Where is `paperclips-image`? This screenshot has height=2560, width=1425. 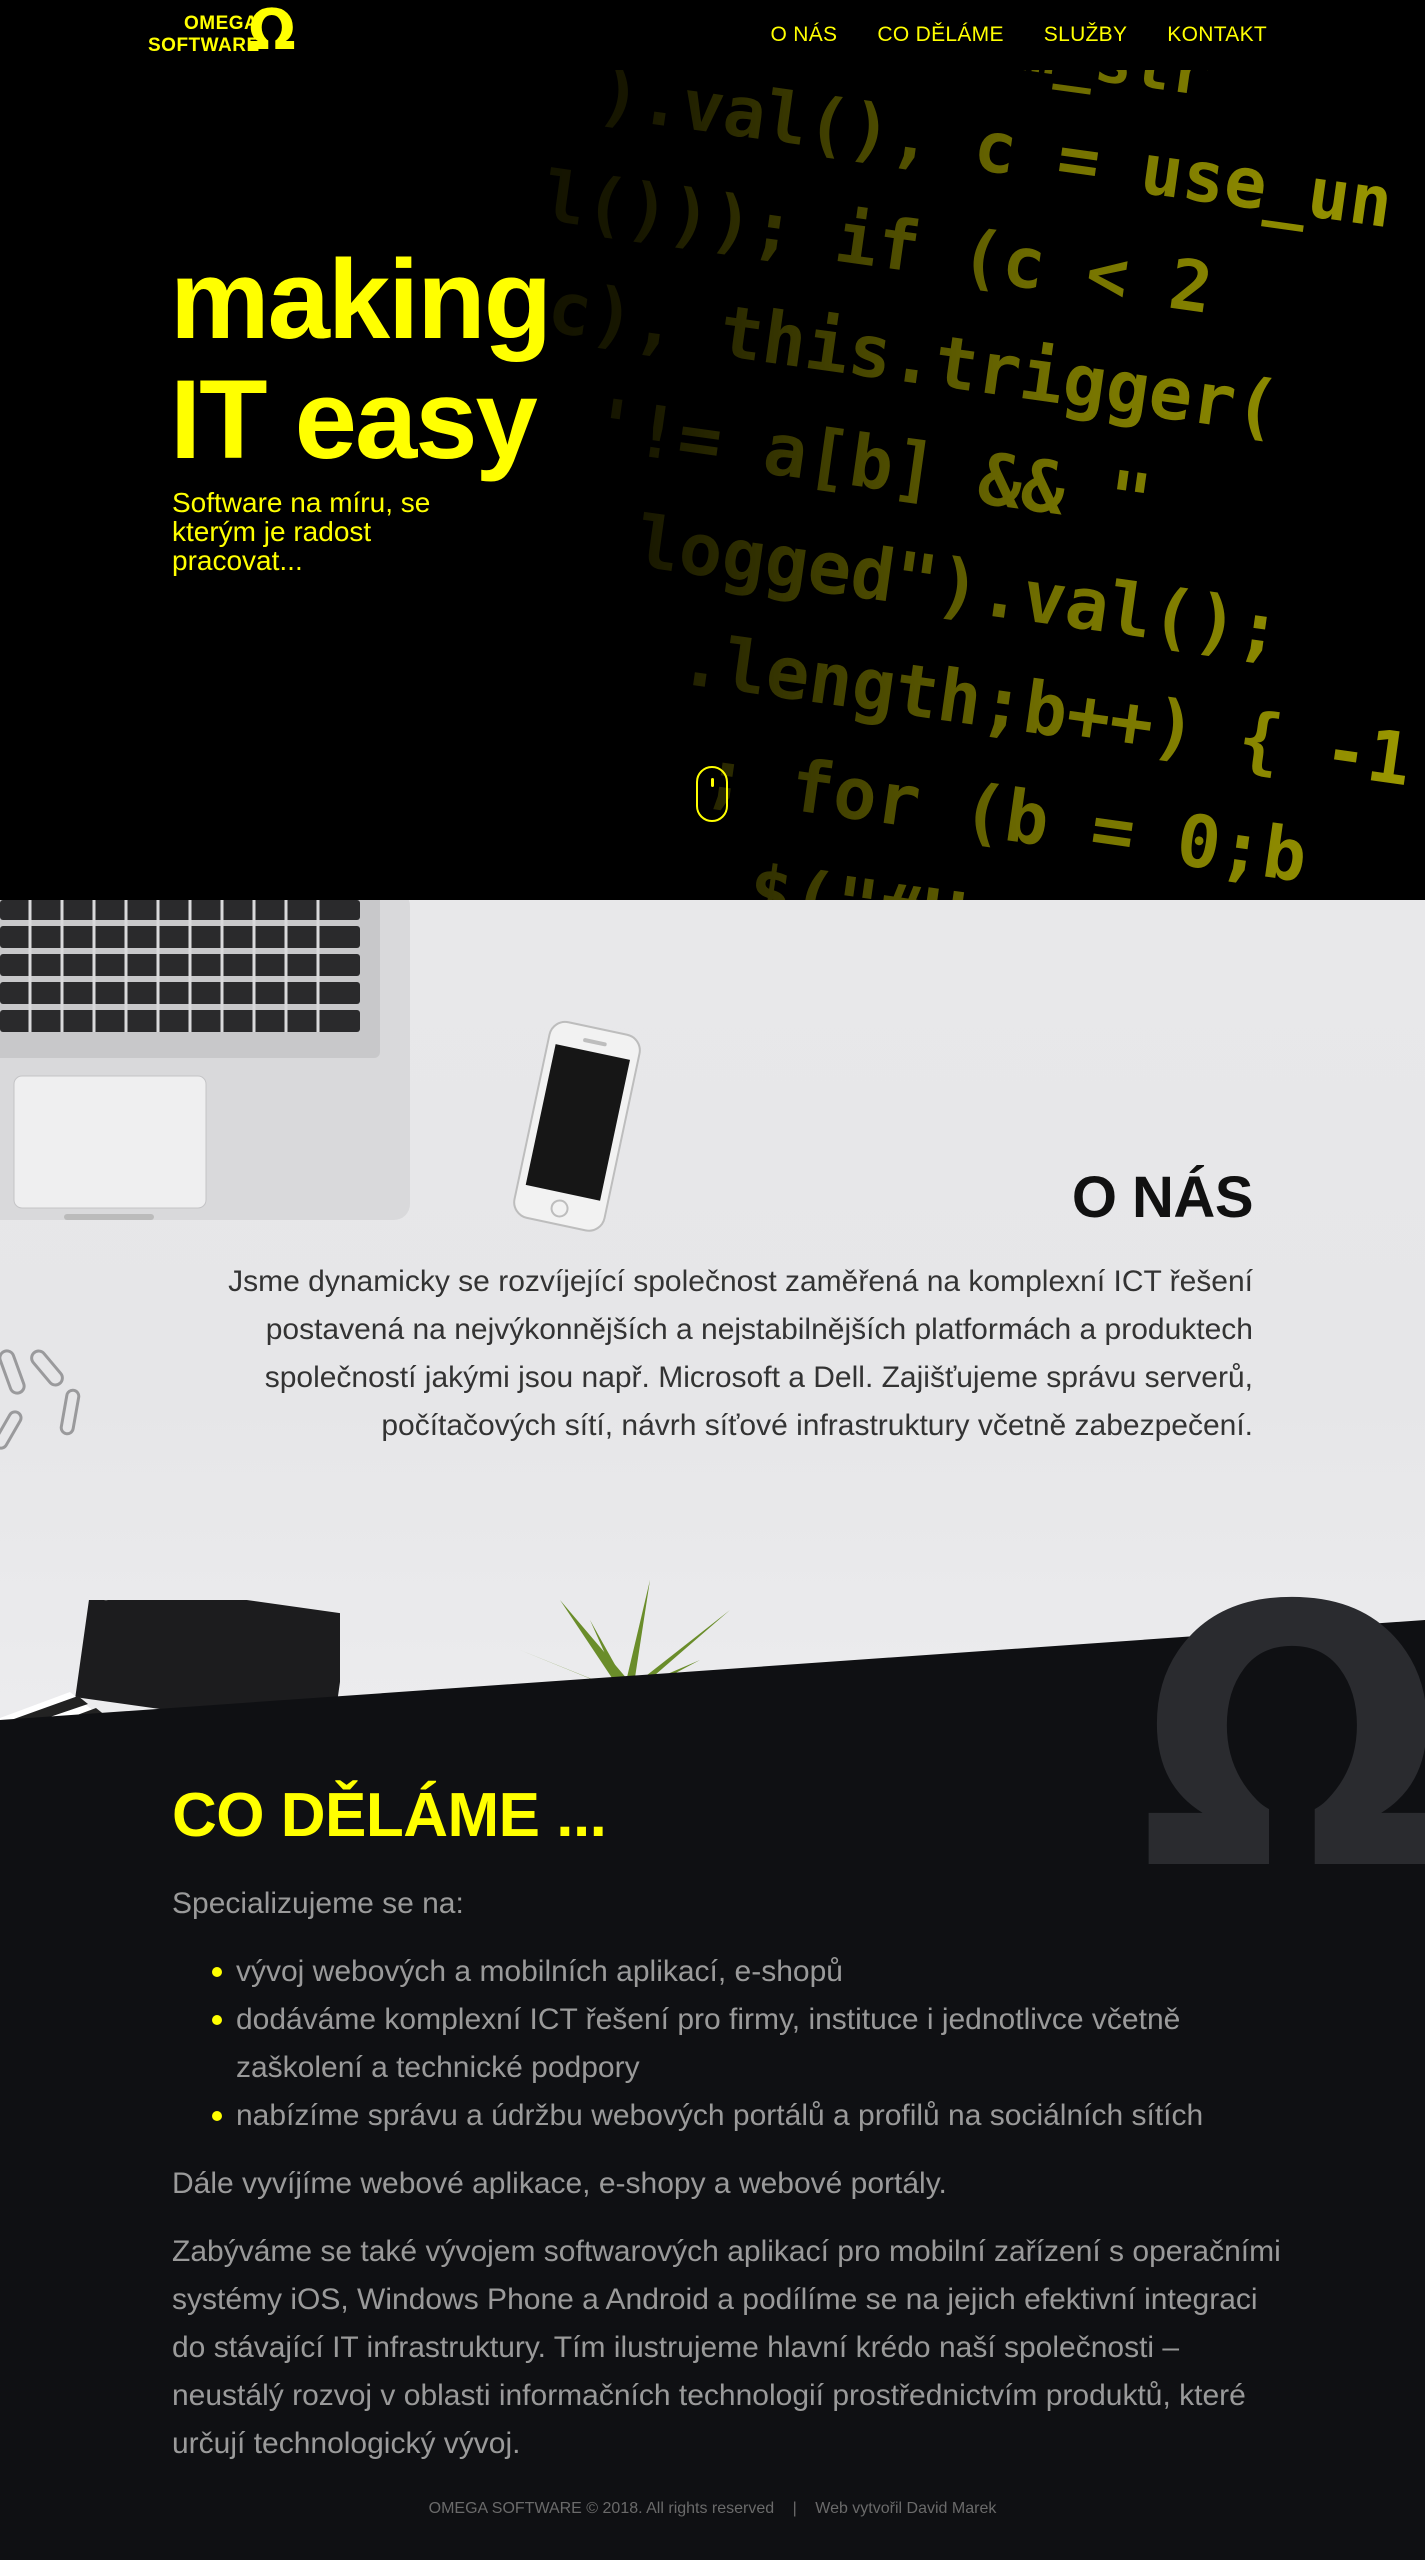
paperclips-image is located at coordinates (40, 1399).